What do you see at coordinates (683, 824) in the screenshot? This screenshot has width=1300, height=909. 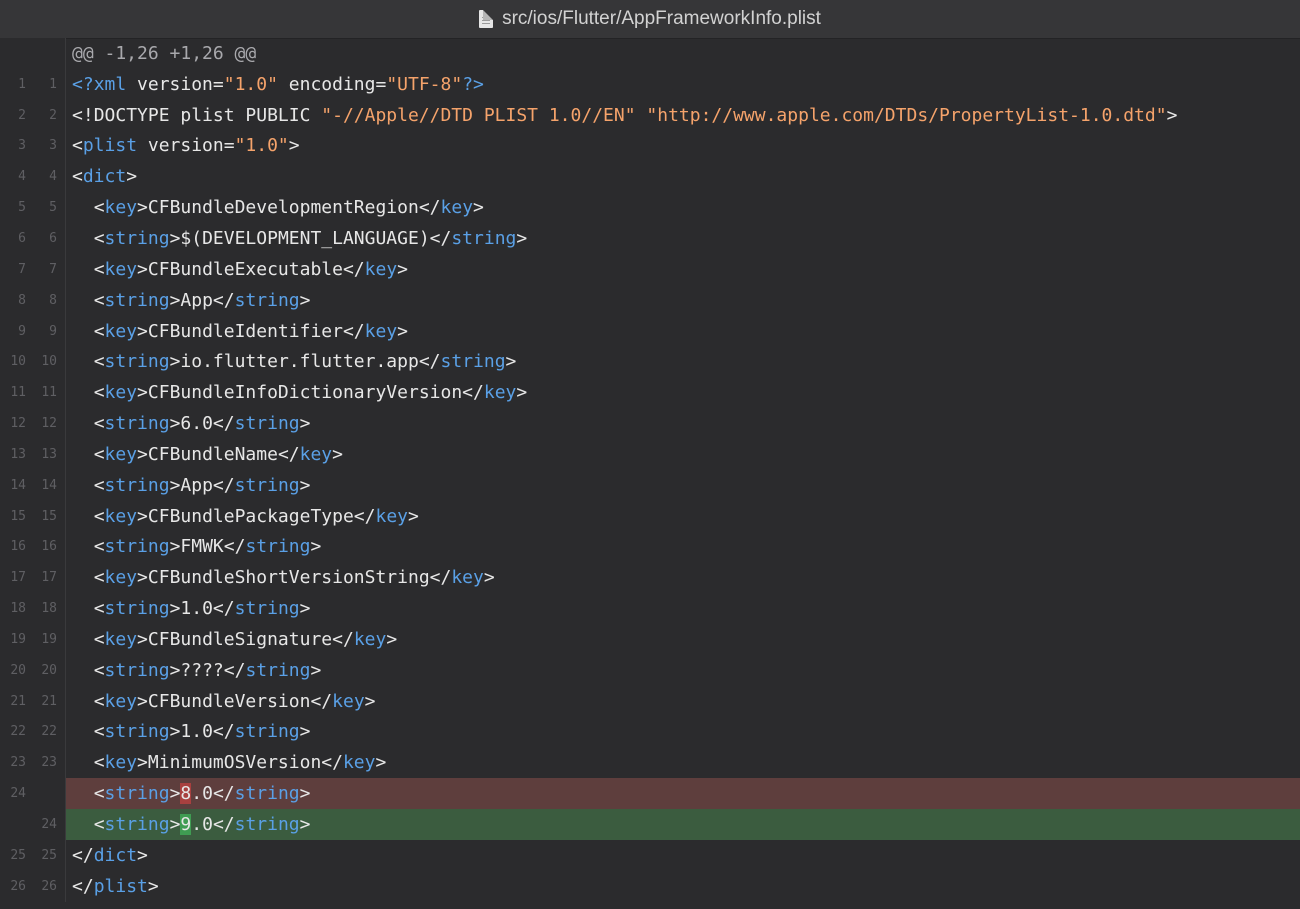 I see `code-text: < string >9.0 </string >` at bounding box center [683, 824].